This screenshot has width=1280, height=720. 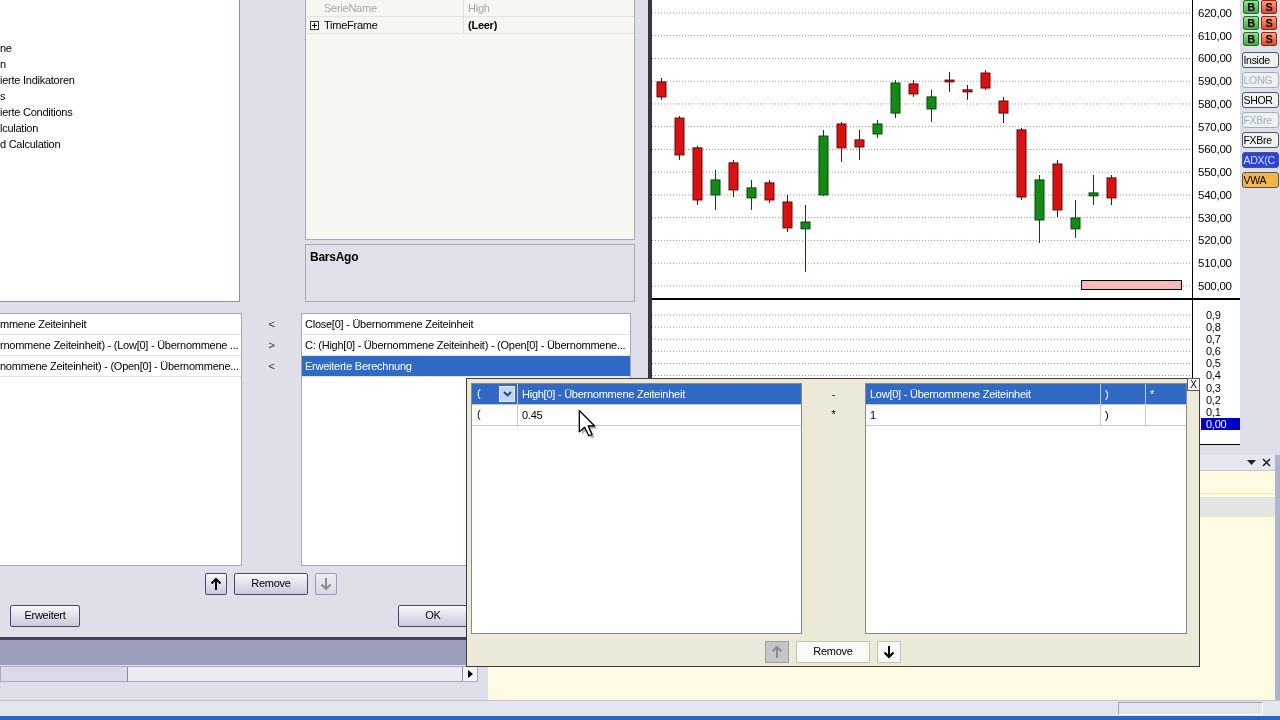 I want to click on price-label: 590,00, so click(x=1215, y=82).